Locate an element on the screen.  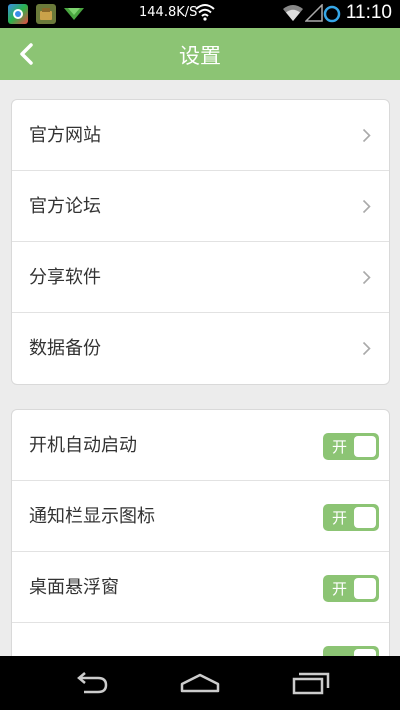
item-label: 分享软件 is located at coordinates (65, 277).